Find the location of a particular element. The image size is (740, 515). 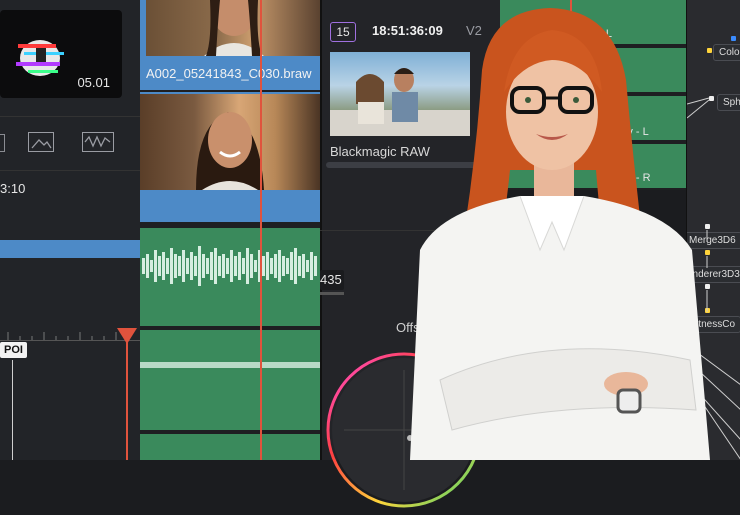

value-field: 435 is located at coordinates (332, 280).